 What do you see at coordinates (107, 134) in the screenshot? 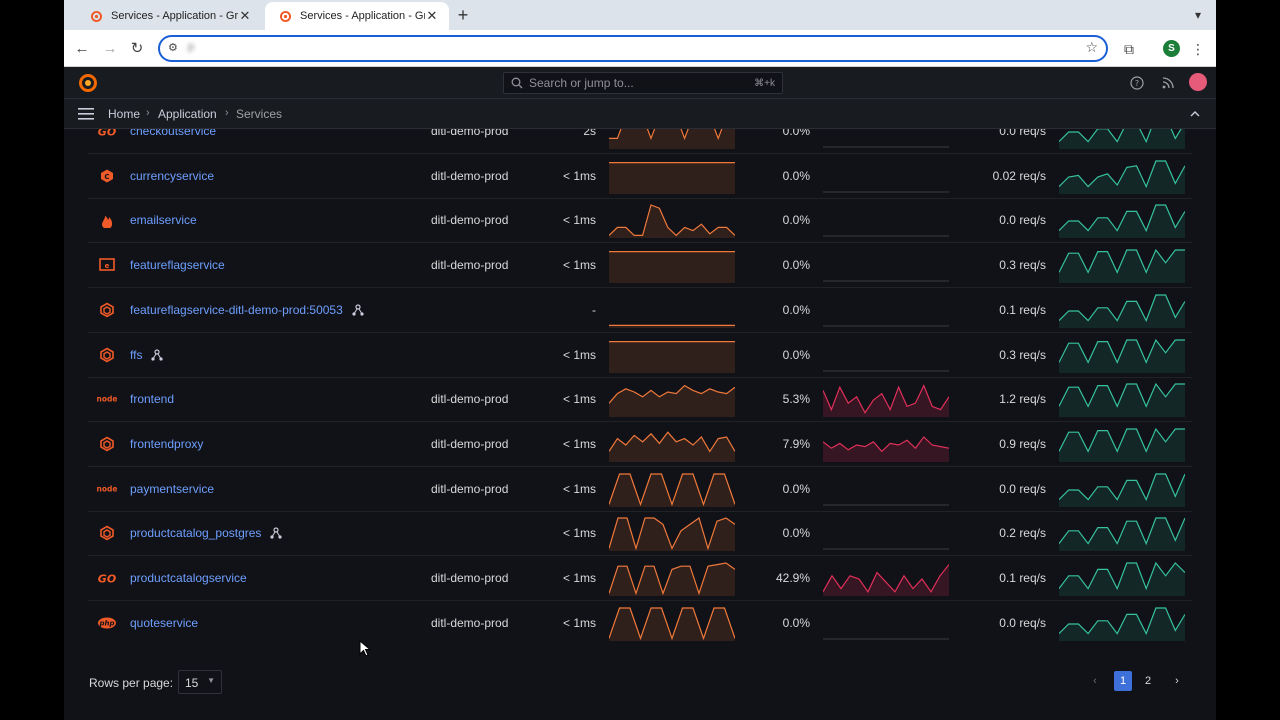
I see `go-icon: GO` at bounding box center [107, 134].